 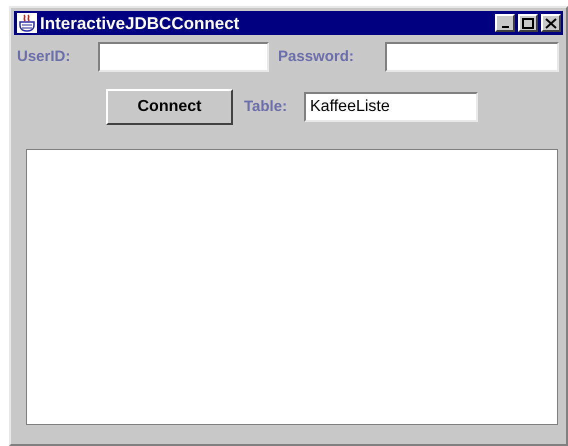 I want to click on window-title: InteractiveJDBCConnect, so click(x=140, y=23).